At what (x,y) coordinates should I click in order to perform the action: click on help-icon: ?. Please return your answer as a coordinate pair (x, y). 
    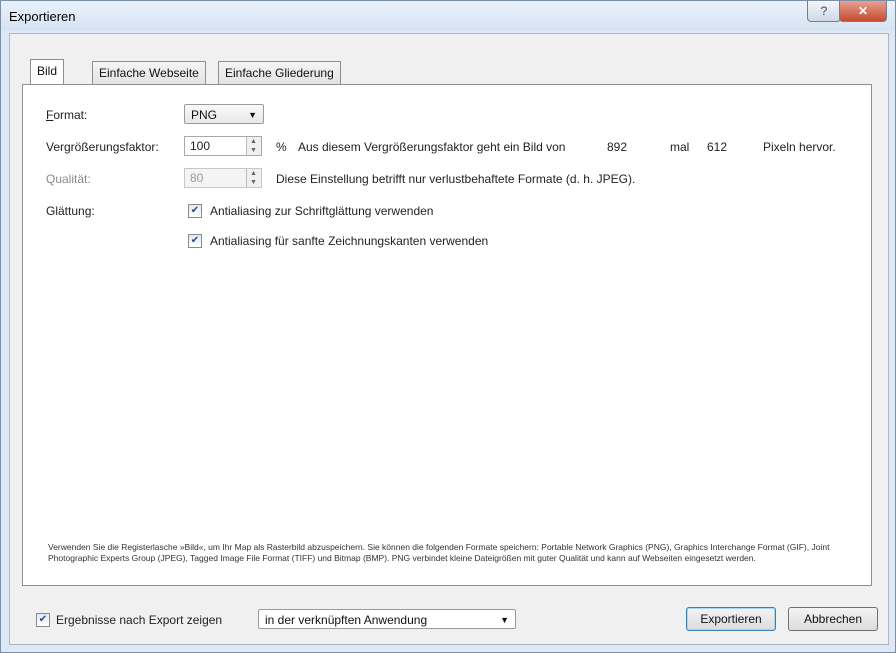
    Looking at the image, I should click on (824, 11).